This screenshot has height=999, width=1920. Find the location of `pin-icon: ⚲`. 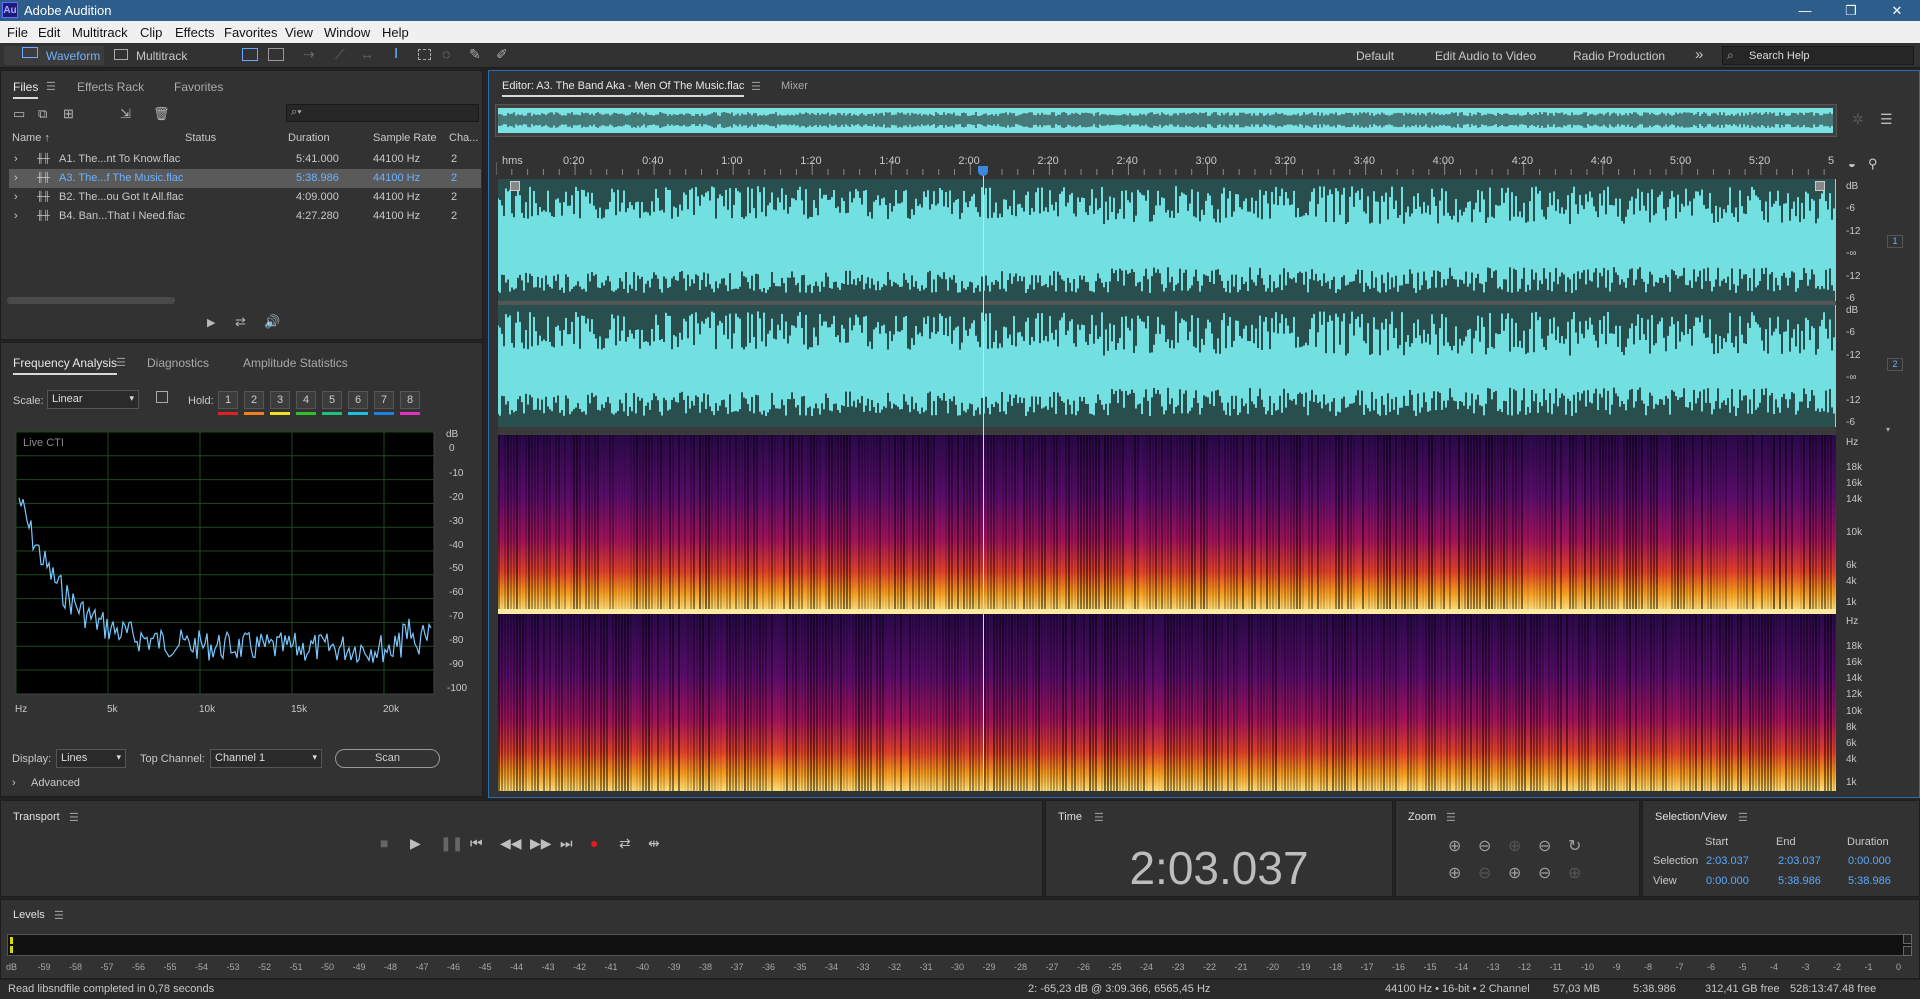

pin-icon: ⚲ is located at coordinates (1873, 164).